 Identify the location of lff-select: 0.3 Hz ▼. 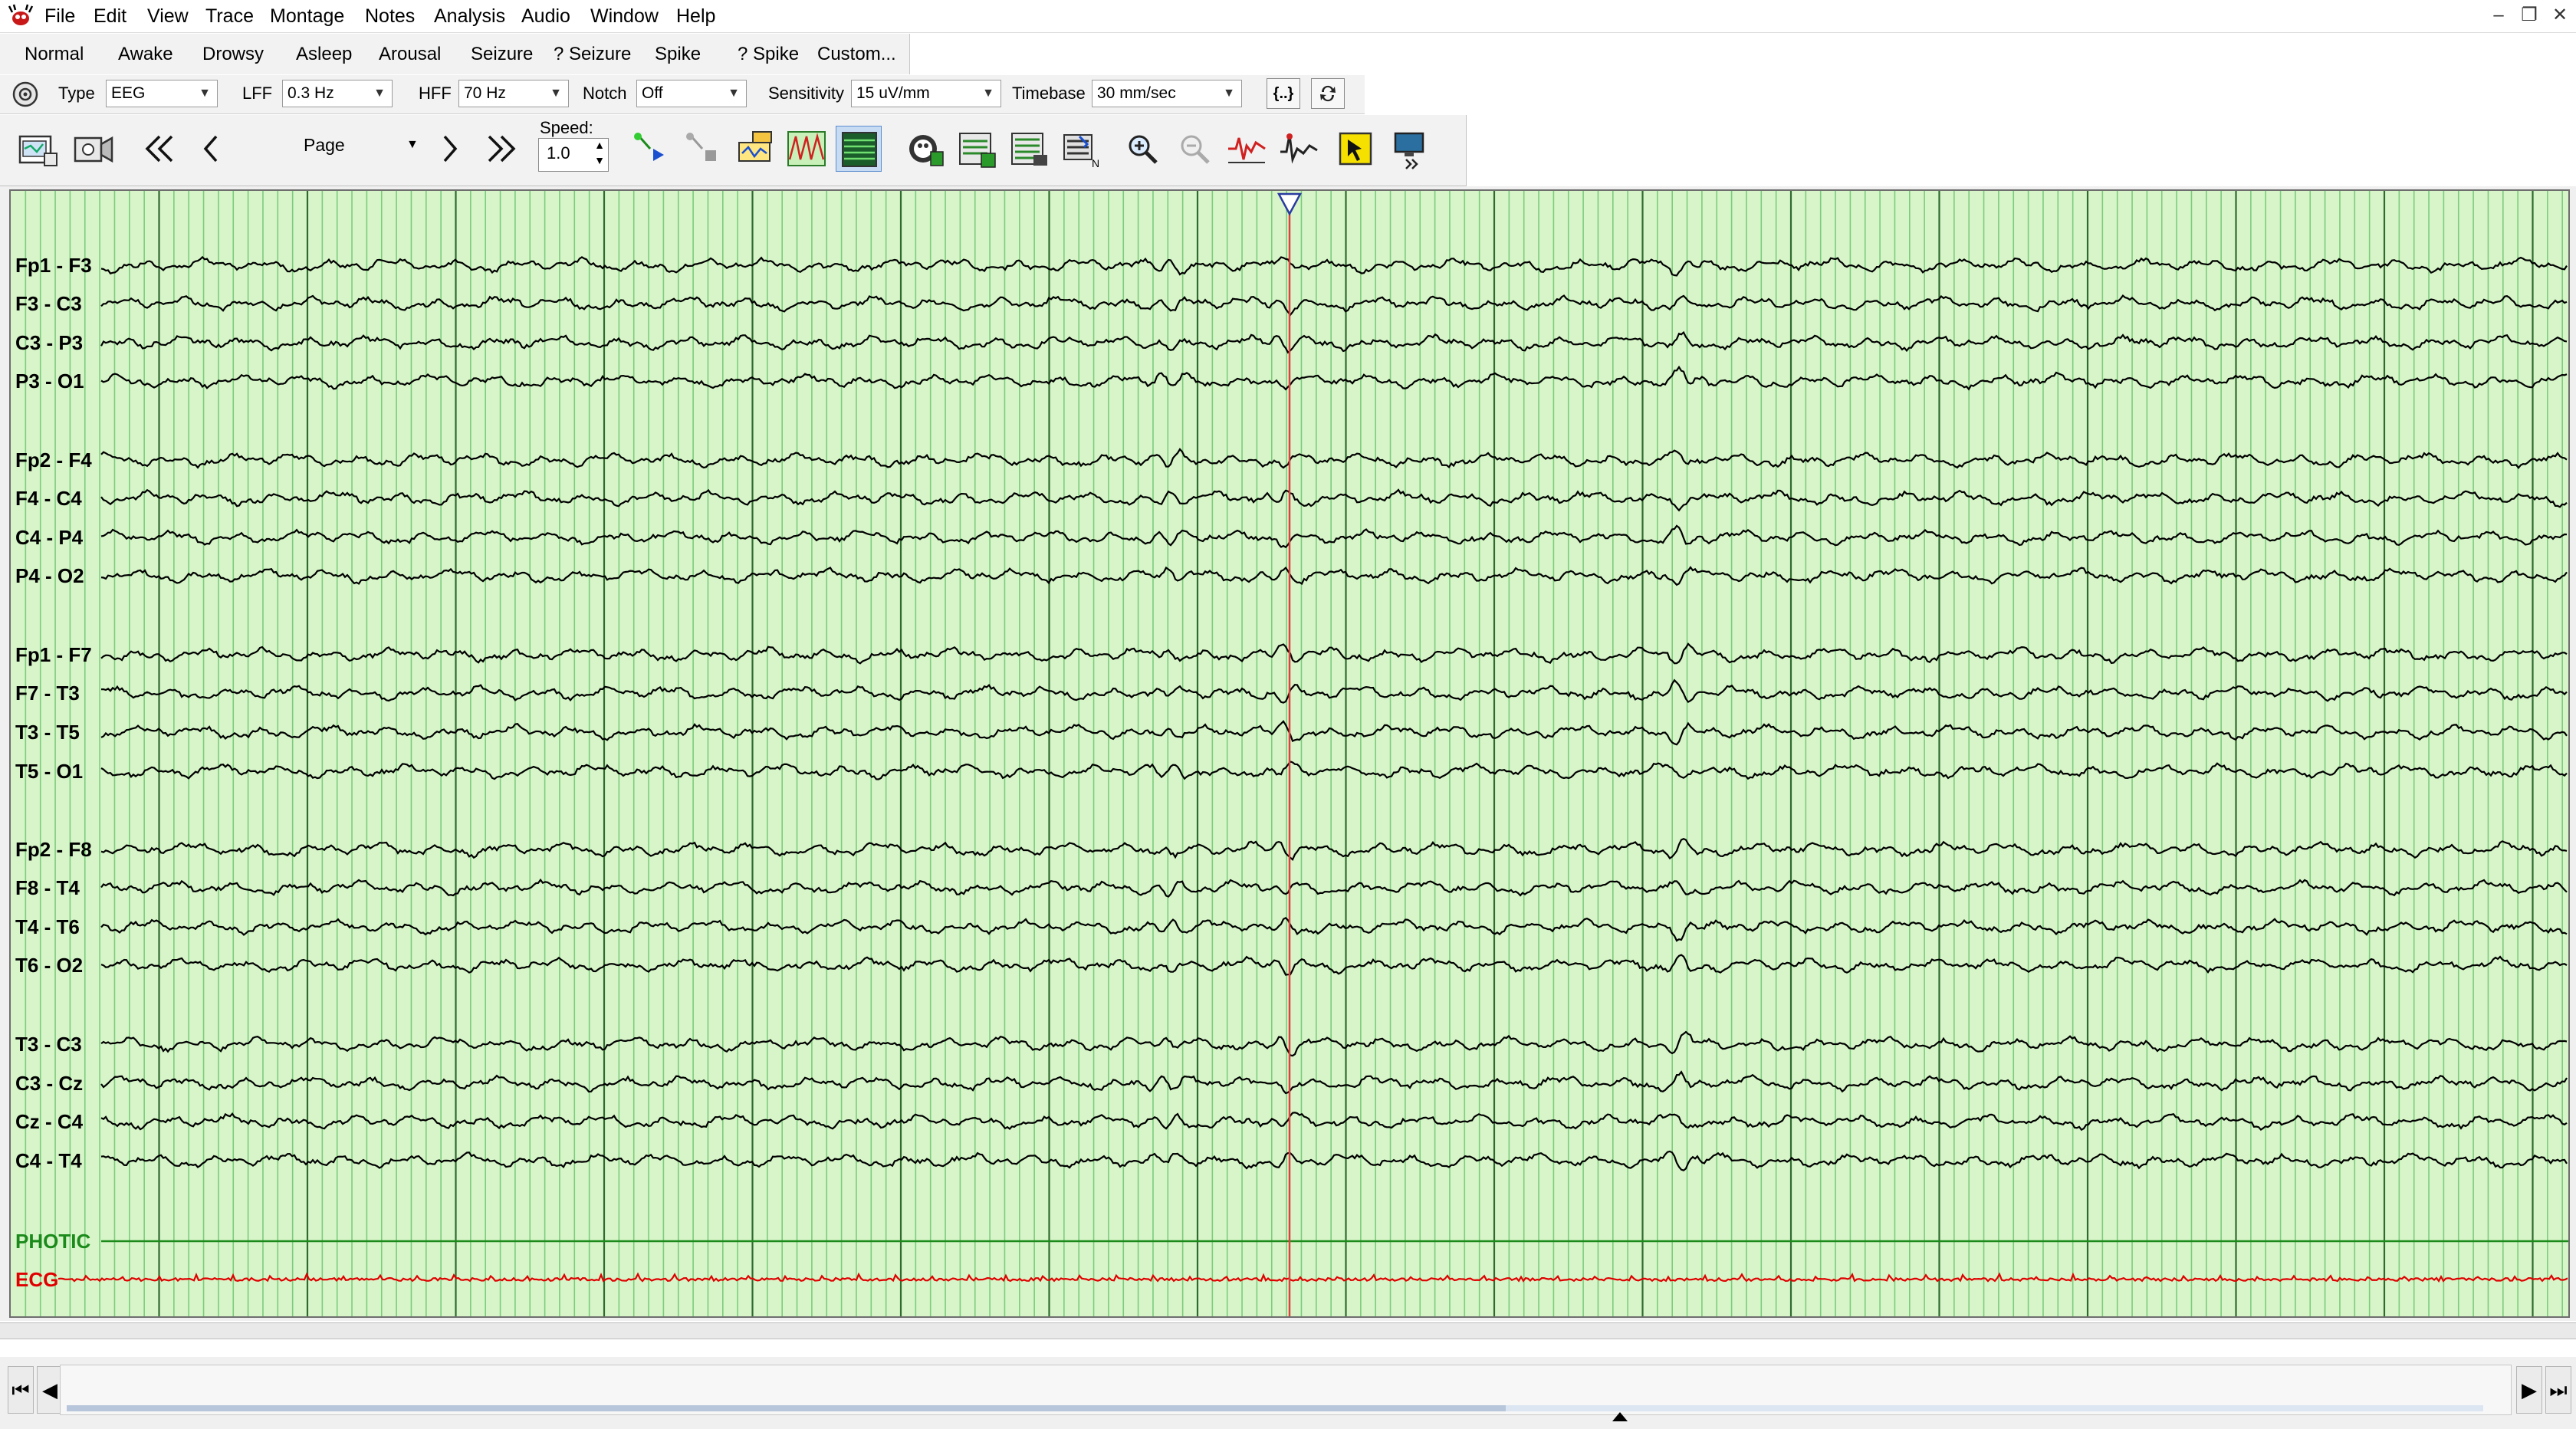
(337, 93).